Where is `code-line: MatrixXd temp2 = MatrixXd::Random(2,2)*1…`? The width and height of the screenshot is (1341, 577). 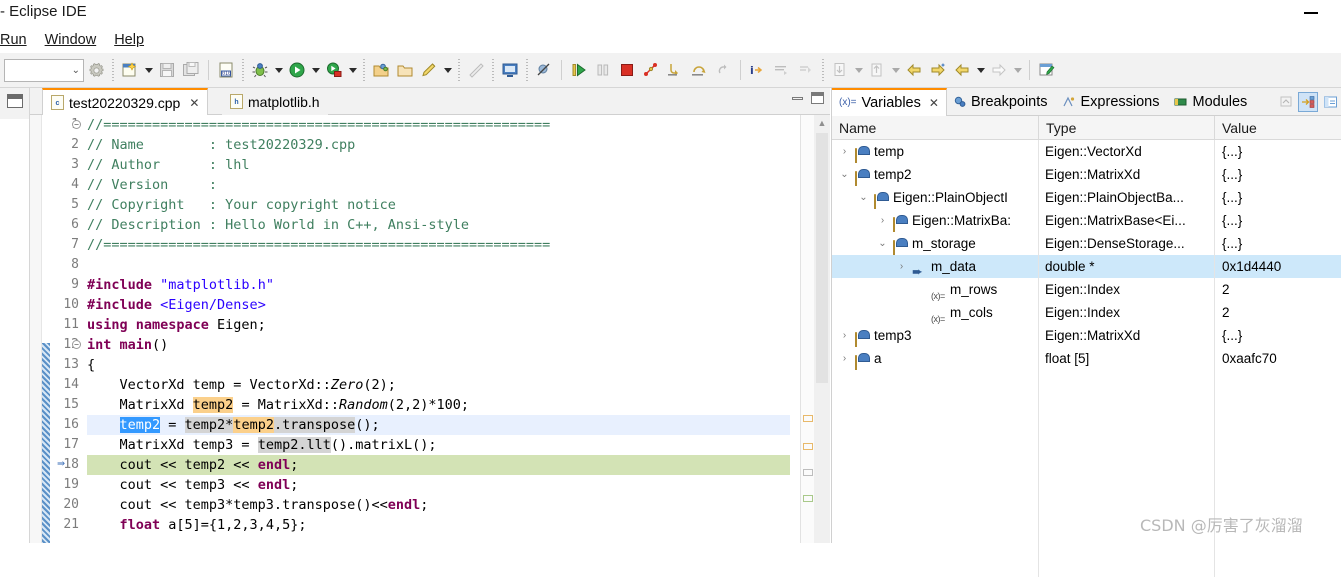 code-line: MatrixXd temp2 = MatrixXd::Random(2,2)*1… is located at coordinates (438, 405).